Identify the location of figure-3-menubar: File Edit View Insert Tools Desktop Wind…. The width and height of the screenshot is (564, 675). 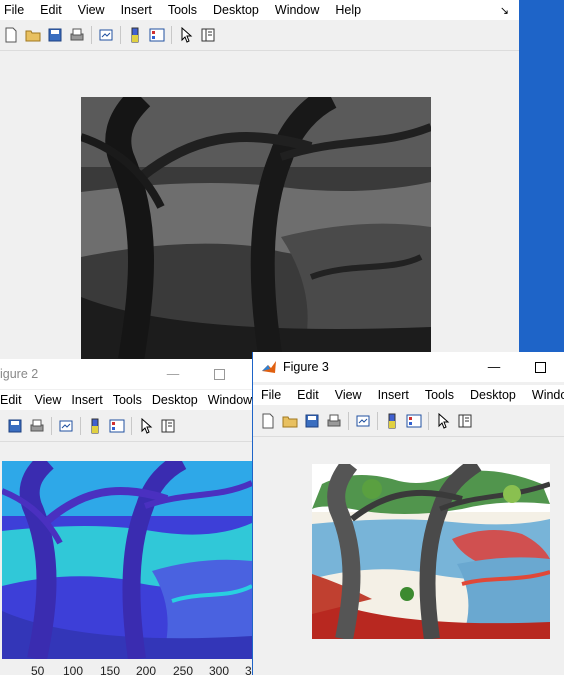
(408, 395).